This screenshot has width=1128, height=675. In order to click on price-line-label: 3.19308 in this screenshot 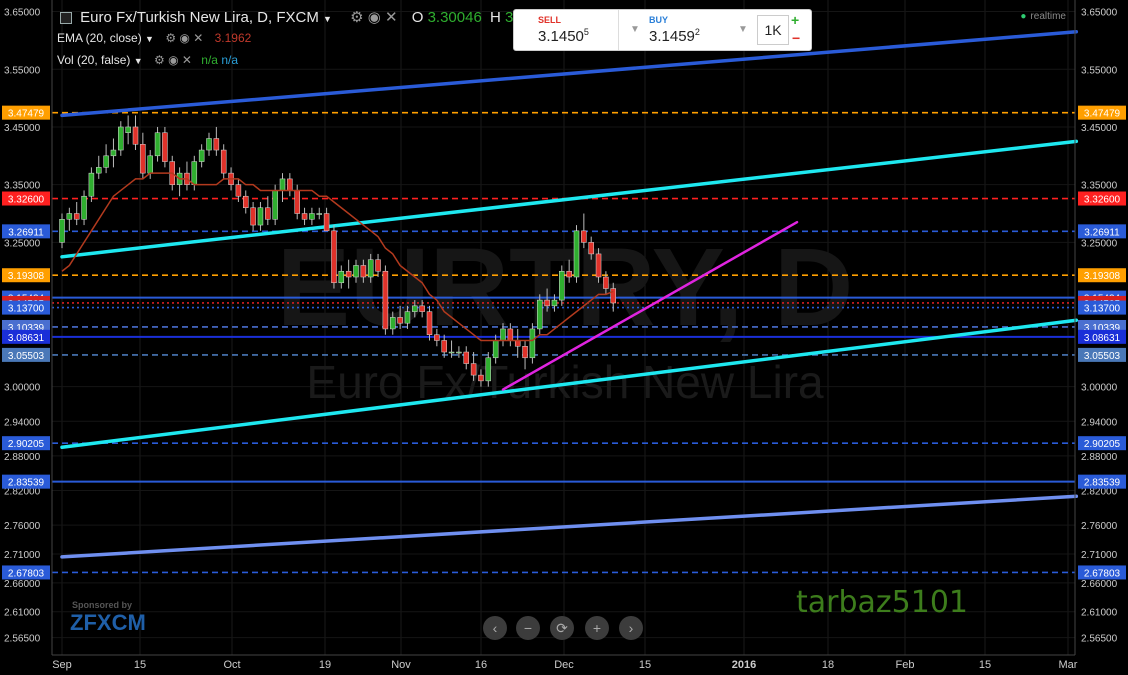, I will do `click(1102, 276)`.